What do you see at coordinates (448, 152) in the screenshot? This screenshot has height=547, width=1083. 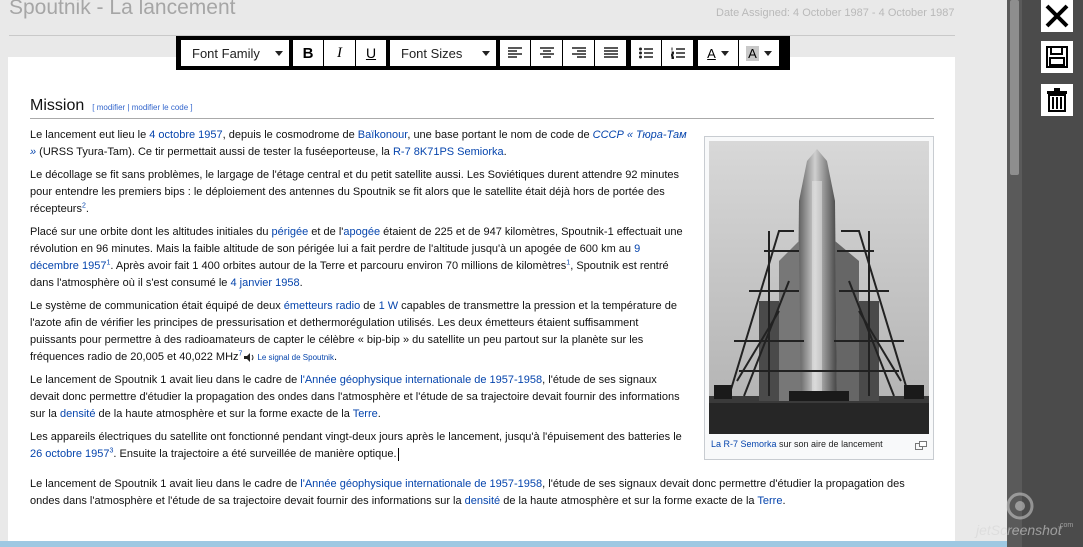 I see `link-rocket: R-7 8K71PS Semiorka` at bounding box center [448, 152].